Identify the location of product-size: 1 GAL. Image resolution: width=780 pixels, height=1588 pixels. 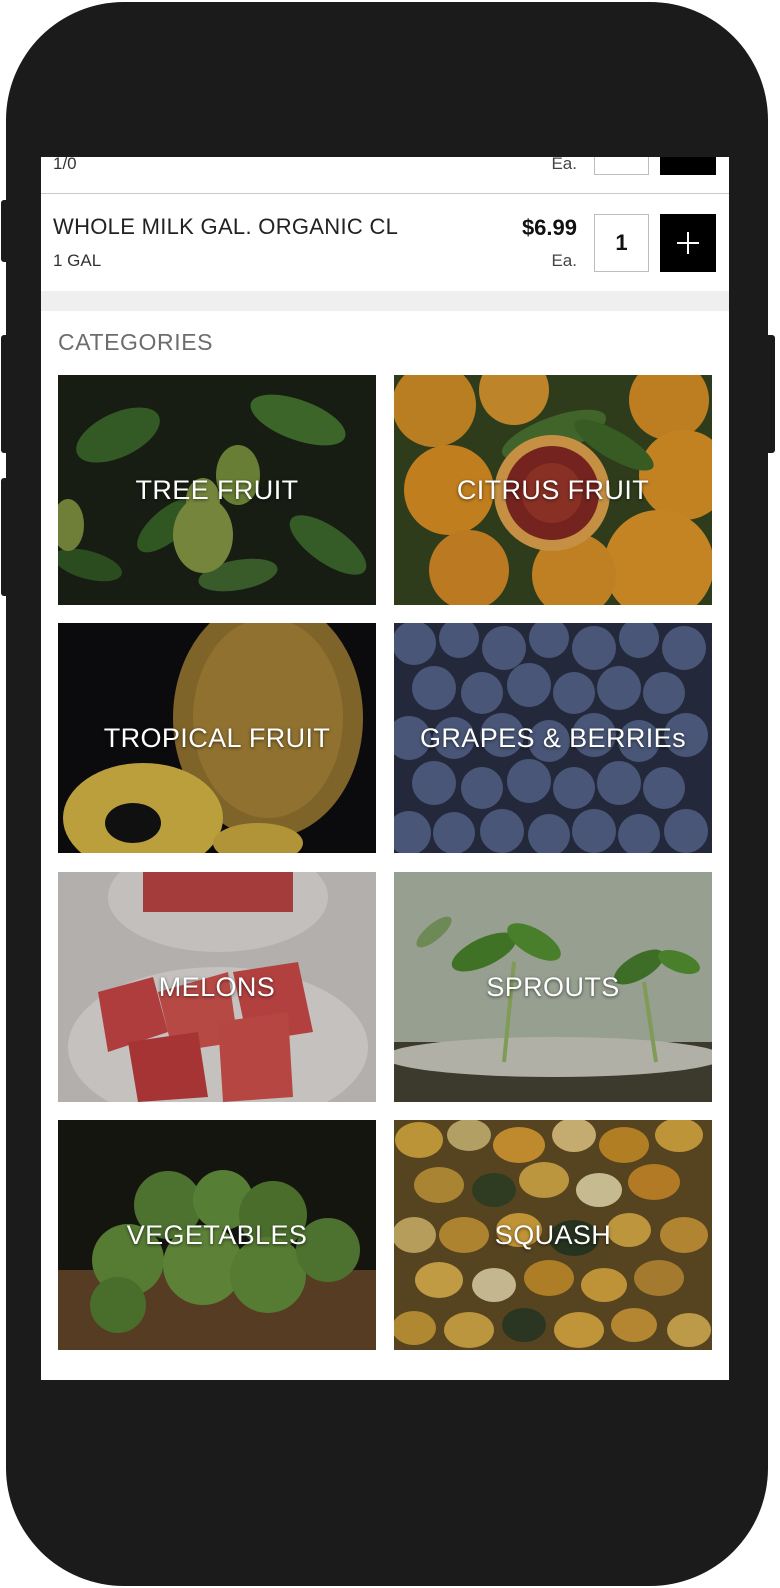
(77, 260).